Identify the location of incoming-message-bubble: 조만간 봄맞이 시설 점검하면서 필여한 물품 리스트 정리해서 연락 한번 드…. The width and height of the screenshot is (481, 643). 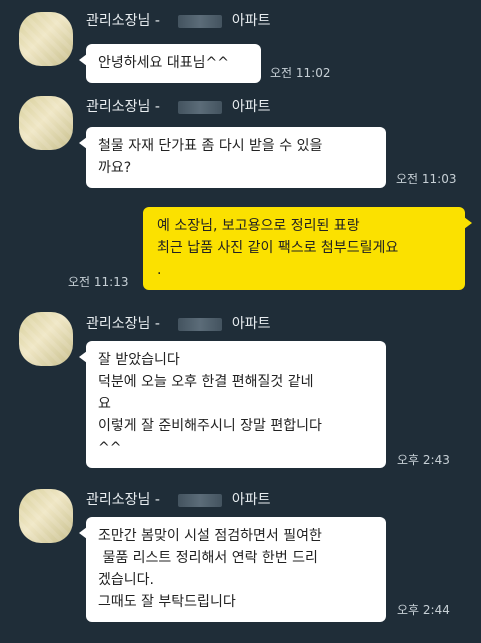
(232, 569).